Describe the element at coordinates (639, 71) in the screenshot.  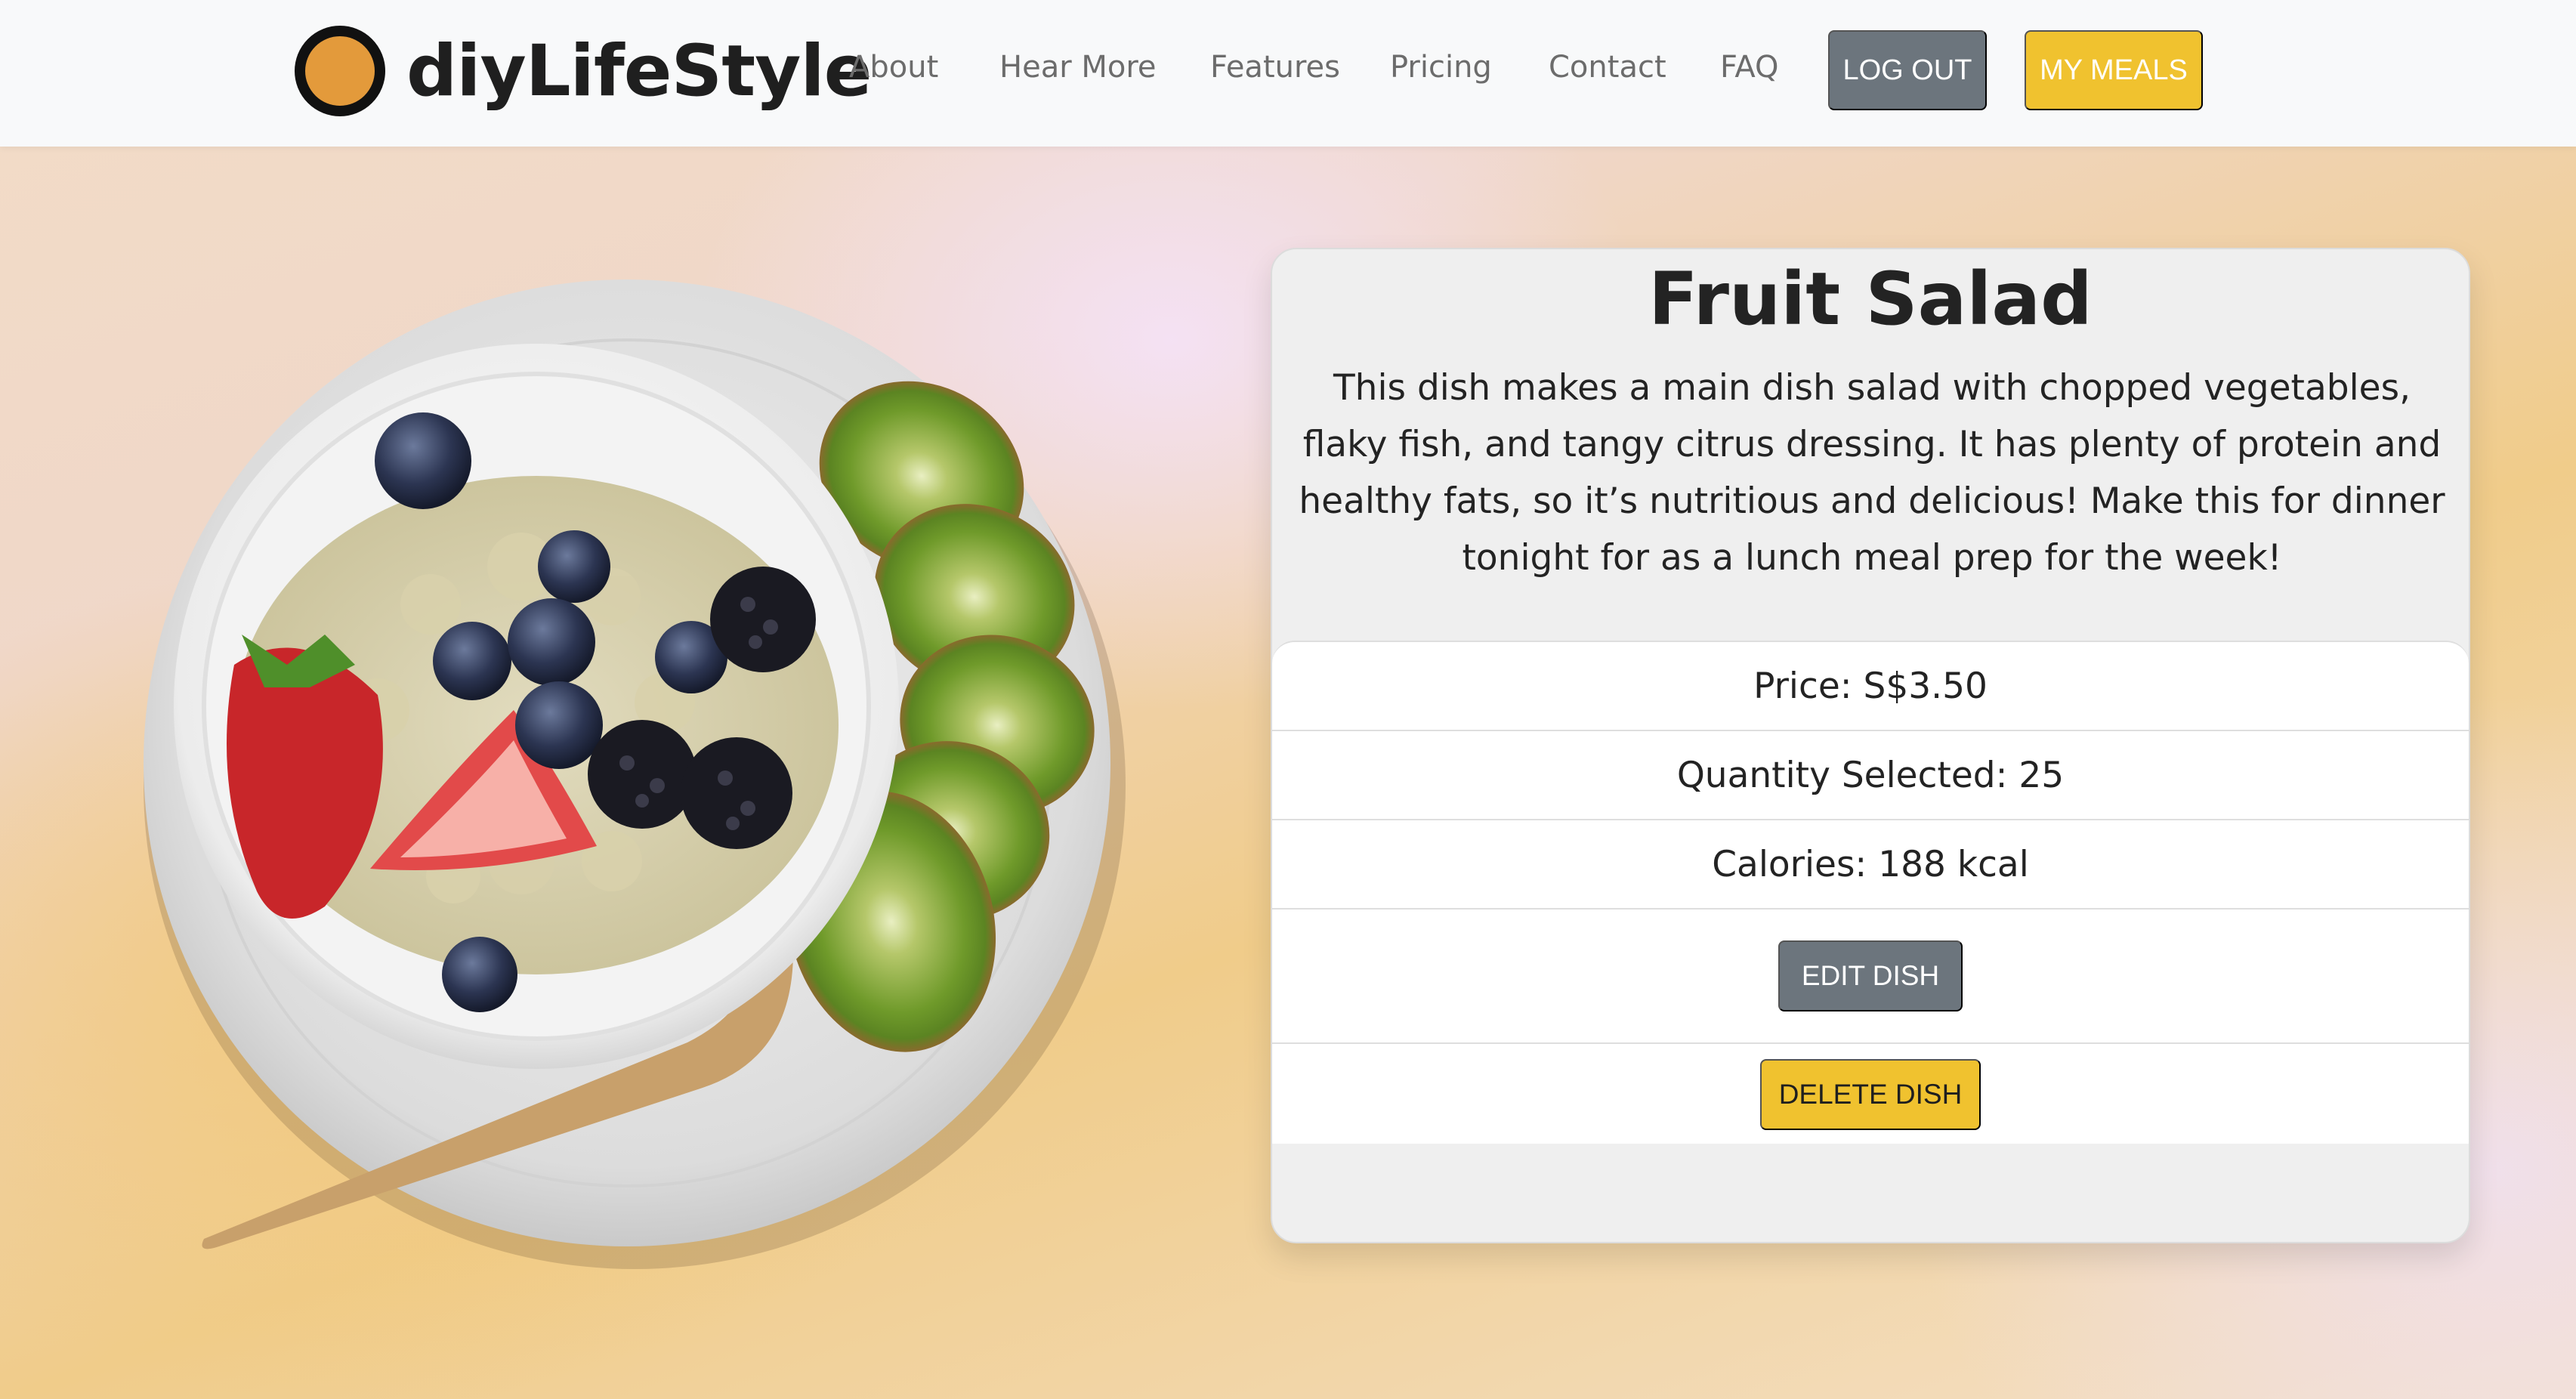
I see `brand-name: diyLifeStyle` at that location.